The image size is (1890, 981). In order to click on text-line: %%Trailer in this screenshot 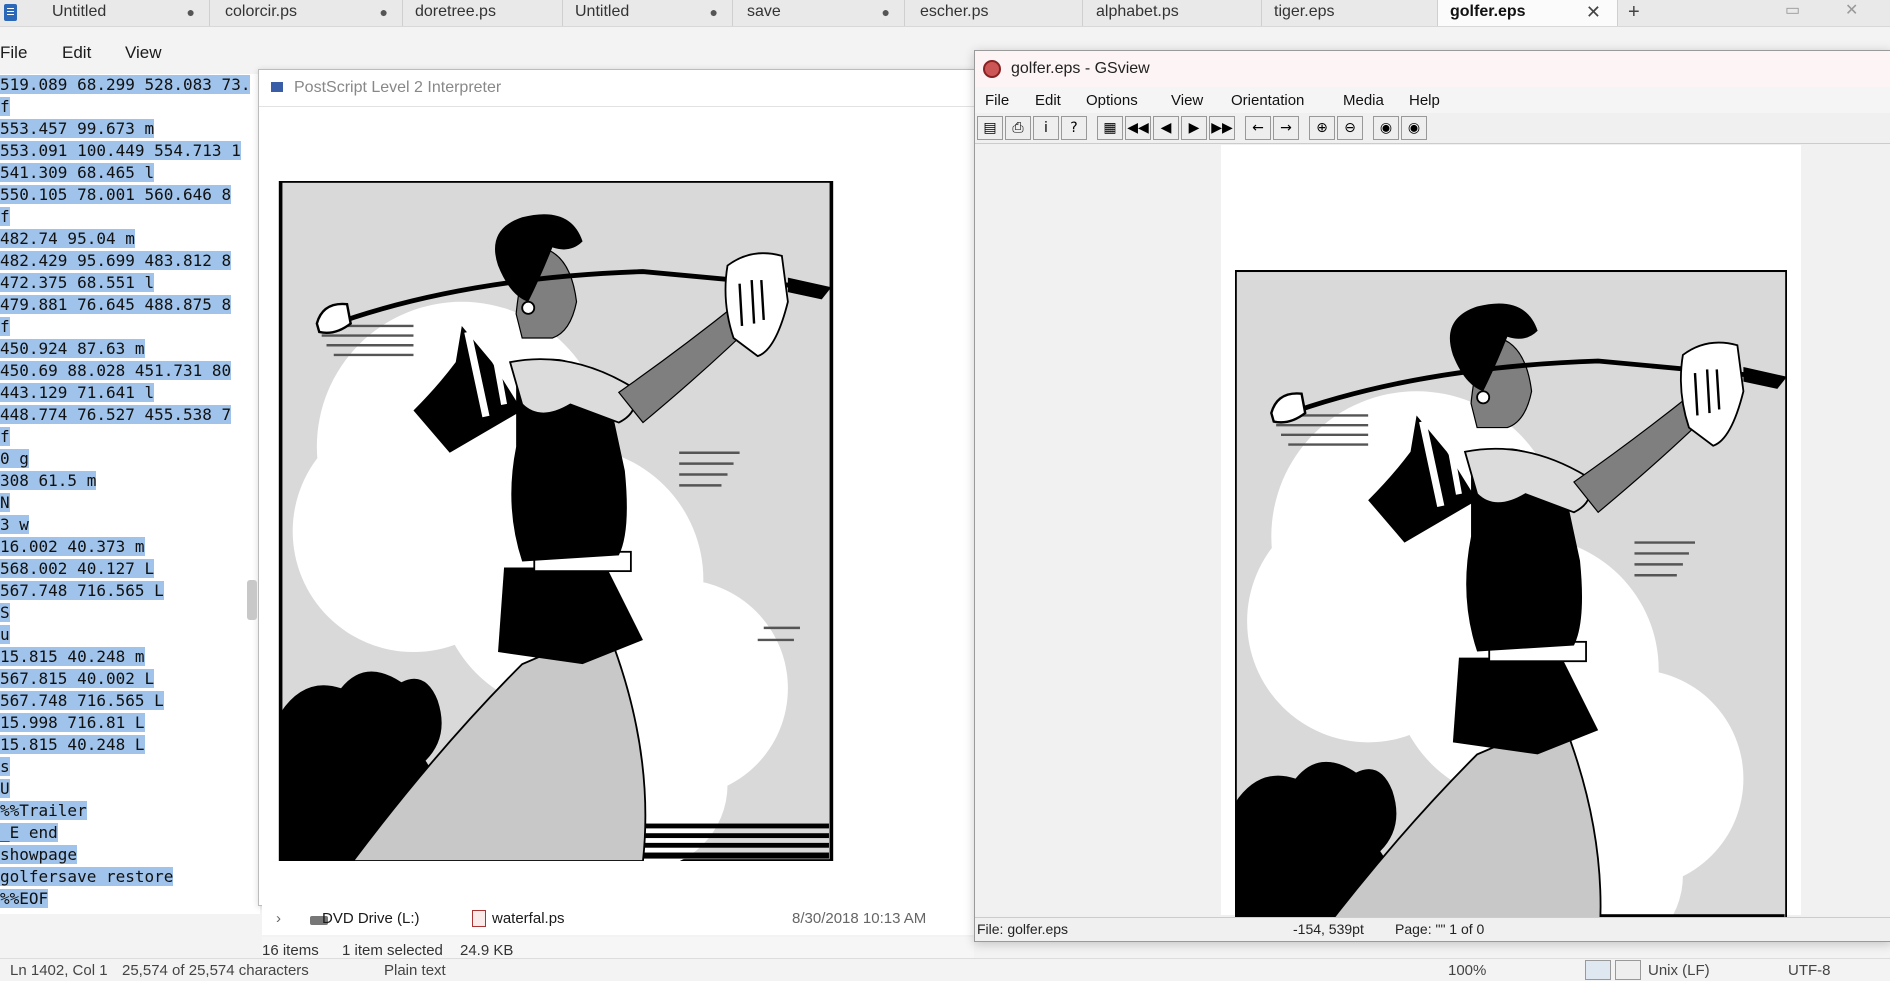, I will do `click(43, 810)`.